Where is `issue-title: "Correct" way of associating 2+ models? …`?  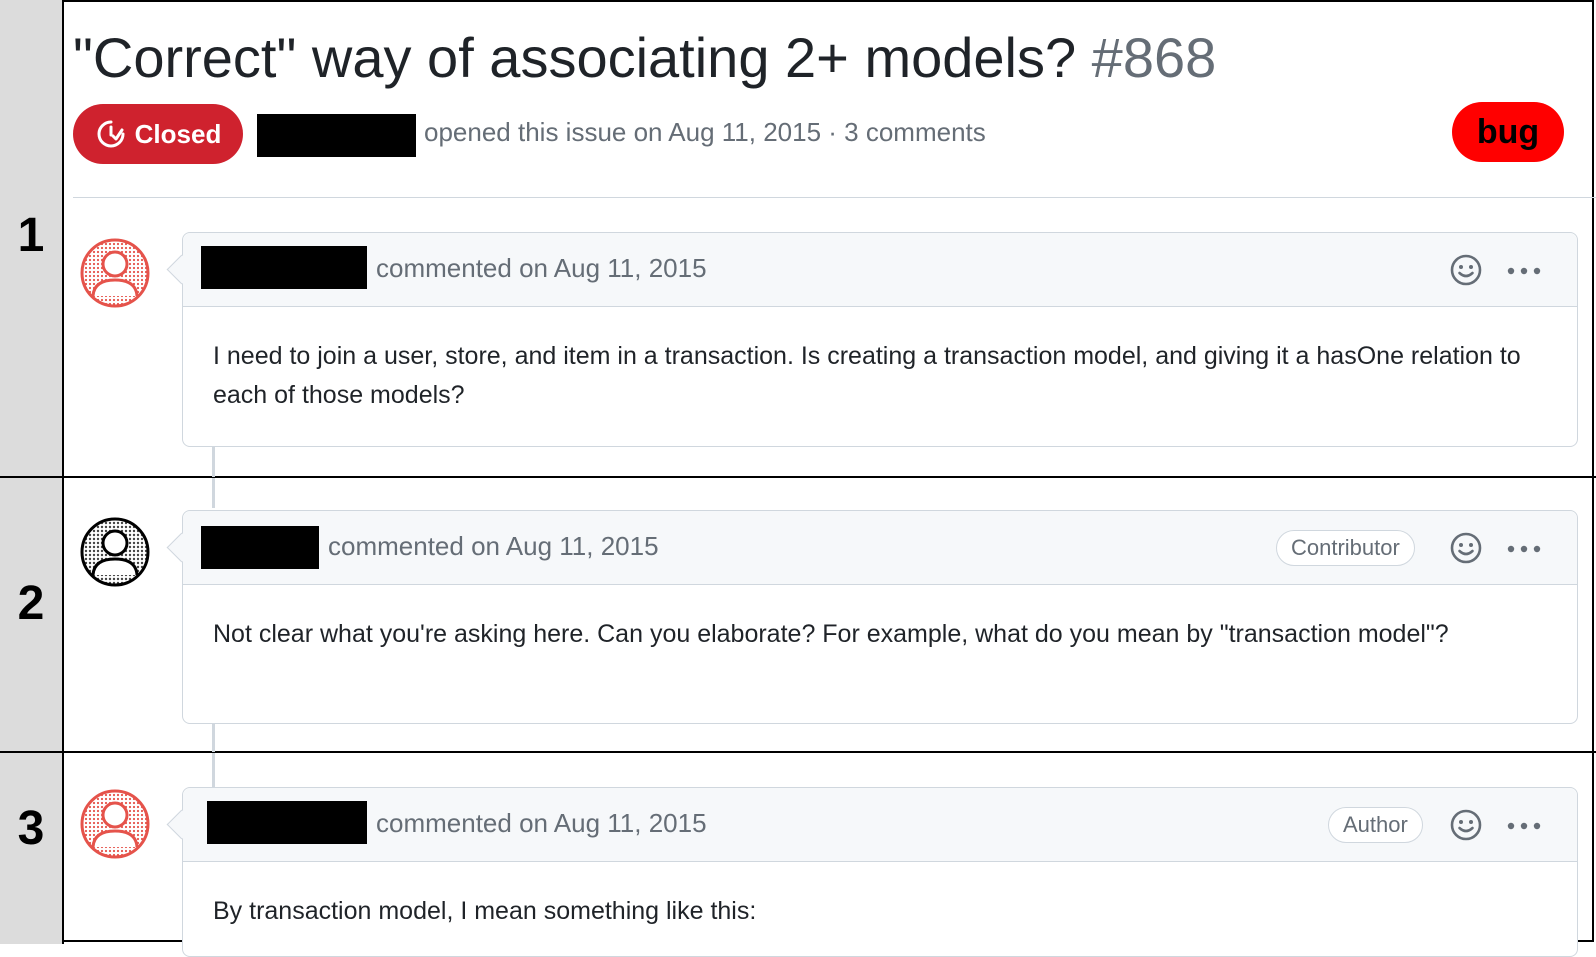 issue-title: "Correct" way of associating 2+ models? … is located at coordinates (644, 58).